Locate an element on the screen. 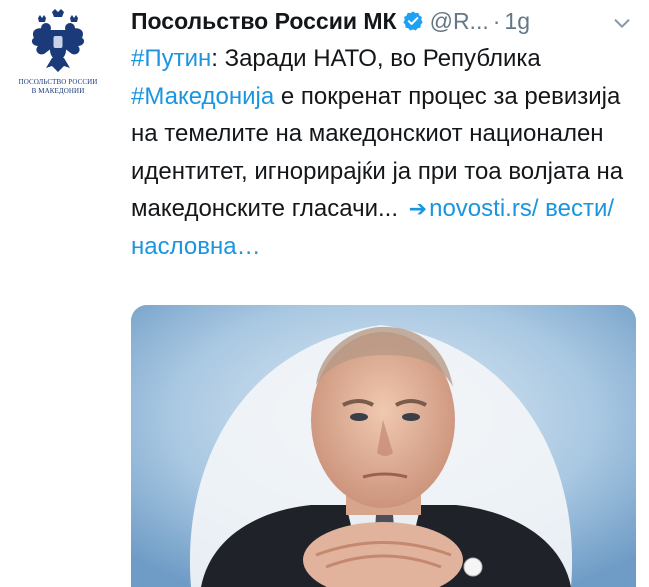 Image resolution: width=649 pixels, height=587 pixels. tweet-header: Посольство России МК @R... · 1g is located at coordinates (330, 21).